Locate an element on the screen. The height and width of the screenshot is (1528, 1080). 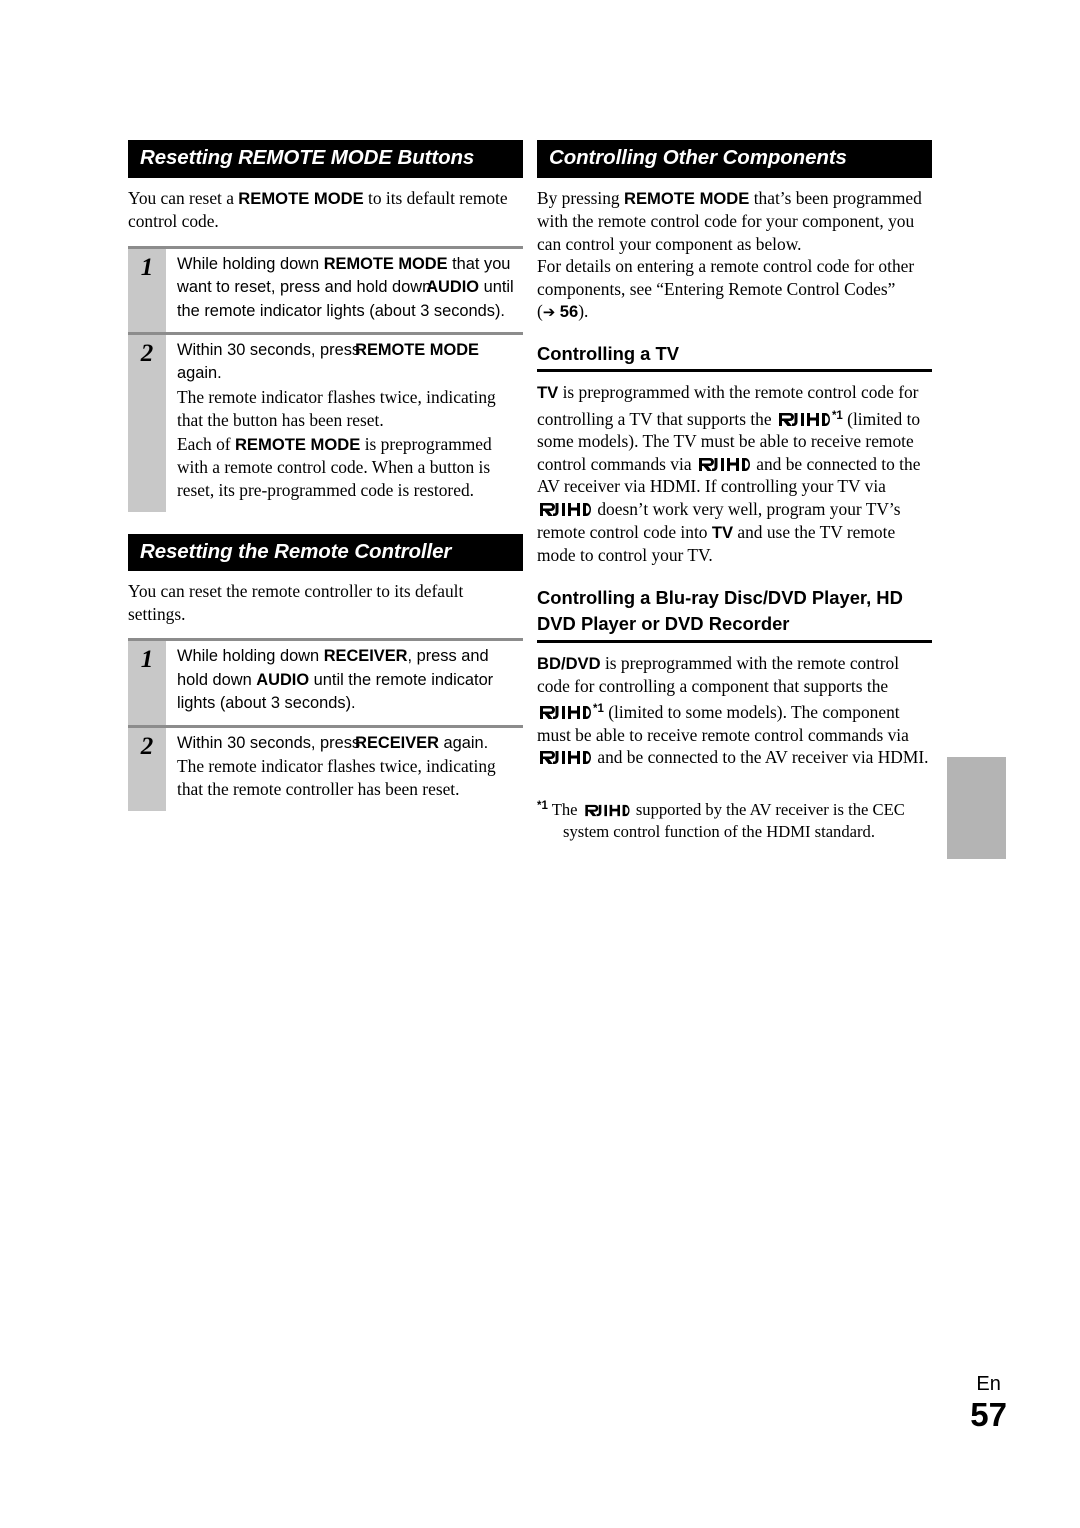
step-note-bold: REMOTE MODE is located at coordinates (297, 444).